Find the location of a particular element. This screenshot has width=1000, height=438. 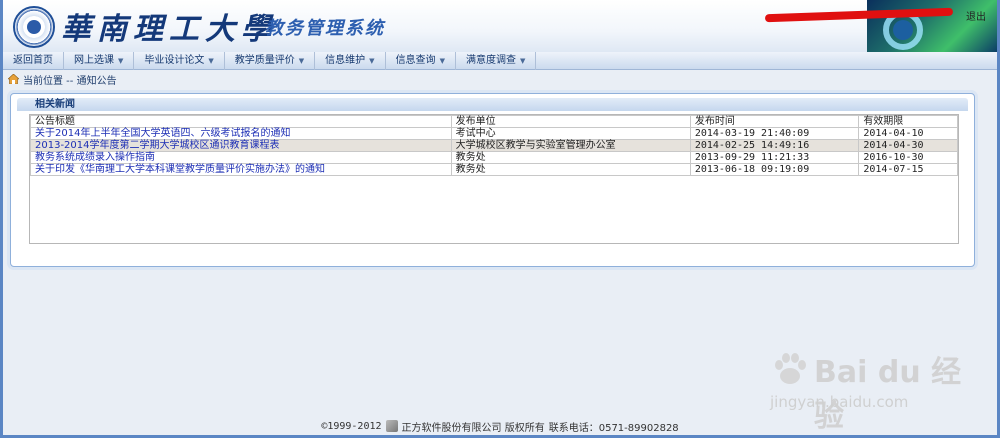

nav-item-6: 满意度调查 ▼ is located at coordinates (496, 60).